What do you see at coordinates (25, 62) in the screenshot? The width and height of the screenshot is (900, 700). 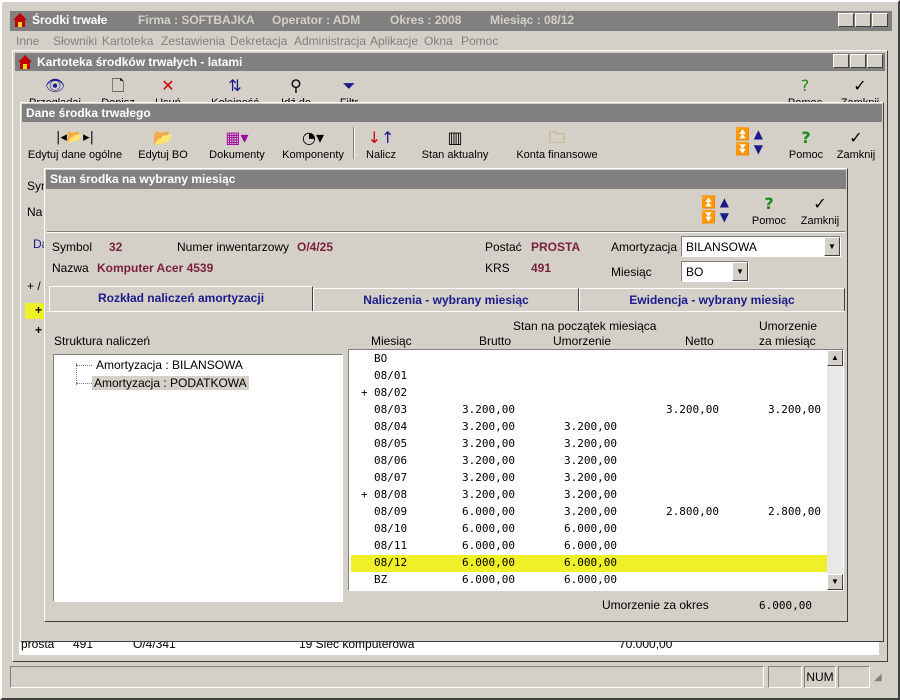 I see `kartoteka-icon` at bounding box center [25, 62].